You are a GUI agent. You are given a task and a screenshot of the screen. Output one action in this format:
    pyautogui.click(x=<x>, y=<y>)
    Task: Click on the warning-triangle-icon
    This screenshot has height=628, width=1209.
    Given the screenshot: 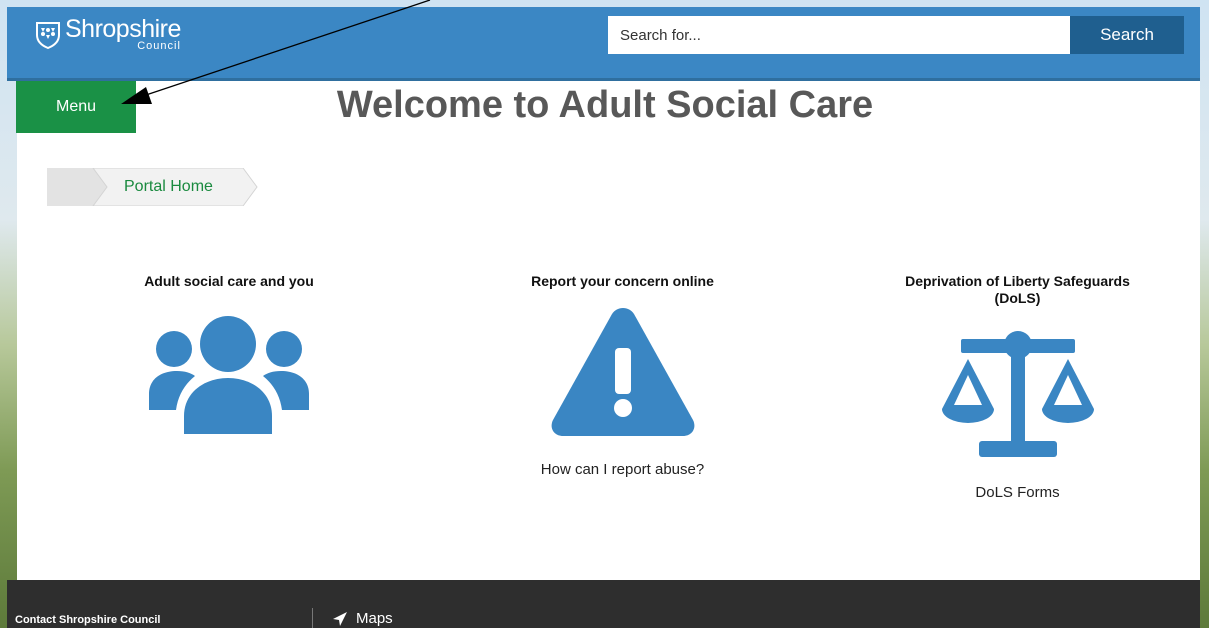 What is the action you would take?
    pyautogui.click(x=622, y=372)
    